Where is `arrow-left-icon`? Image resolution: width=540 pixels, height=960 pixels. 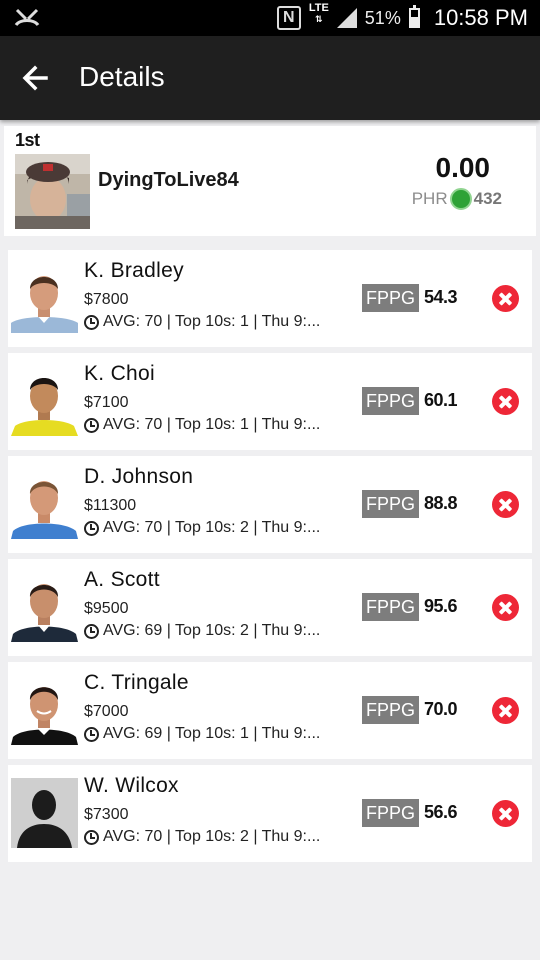
arrow-left-icon is located at coordinates (36, 78).